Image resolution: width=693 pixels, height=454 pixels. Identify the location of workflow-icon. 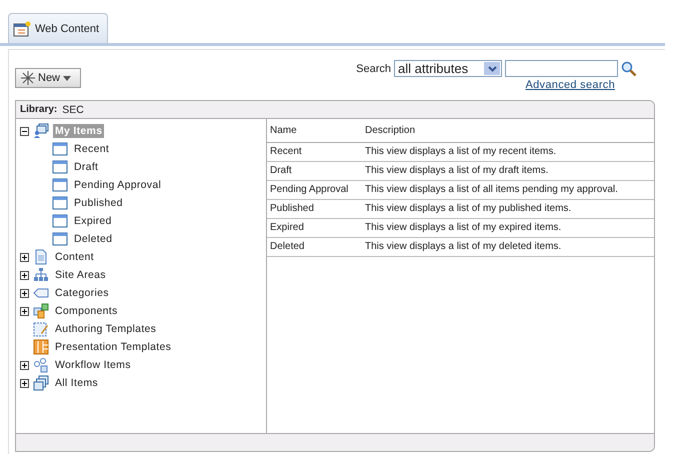
(41, 365).